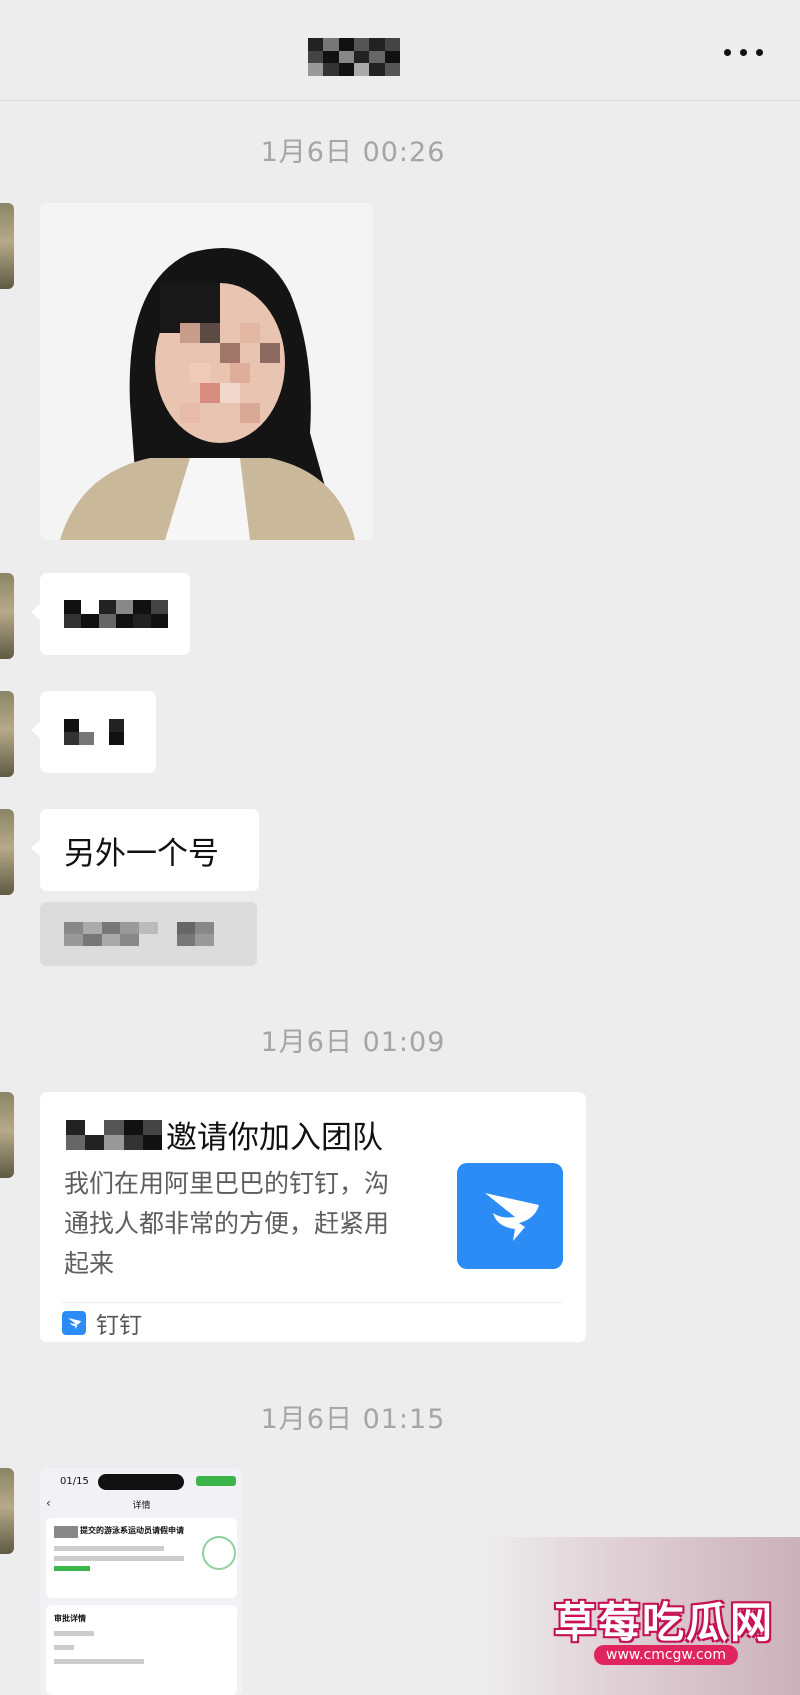  What do you see at coordinates (227, 1223) in the screenshot?
I see `invite-description: 我们在用阿里巴巴的钉钉，沟通找人都非常的方便，赶紧用起来` at bounding box center [227, 1223].